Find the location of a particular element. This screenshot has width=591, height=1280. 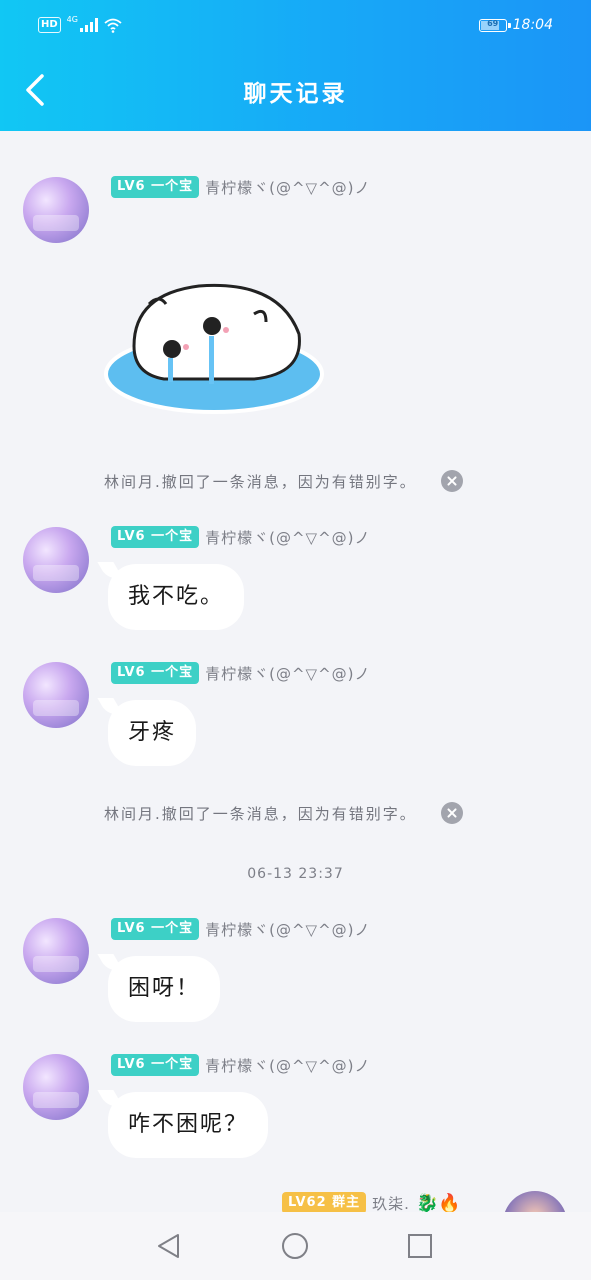

message-bubble: 咋不困呢？ is located at coordinates (188, 1125).